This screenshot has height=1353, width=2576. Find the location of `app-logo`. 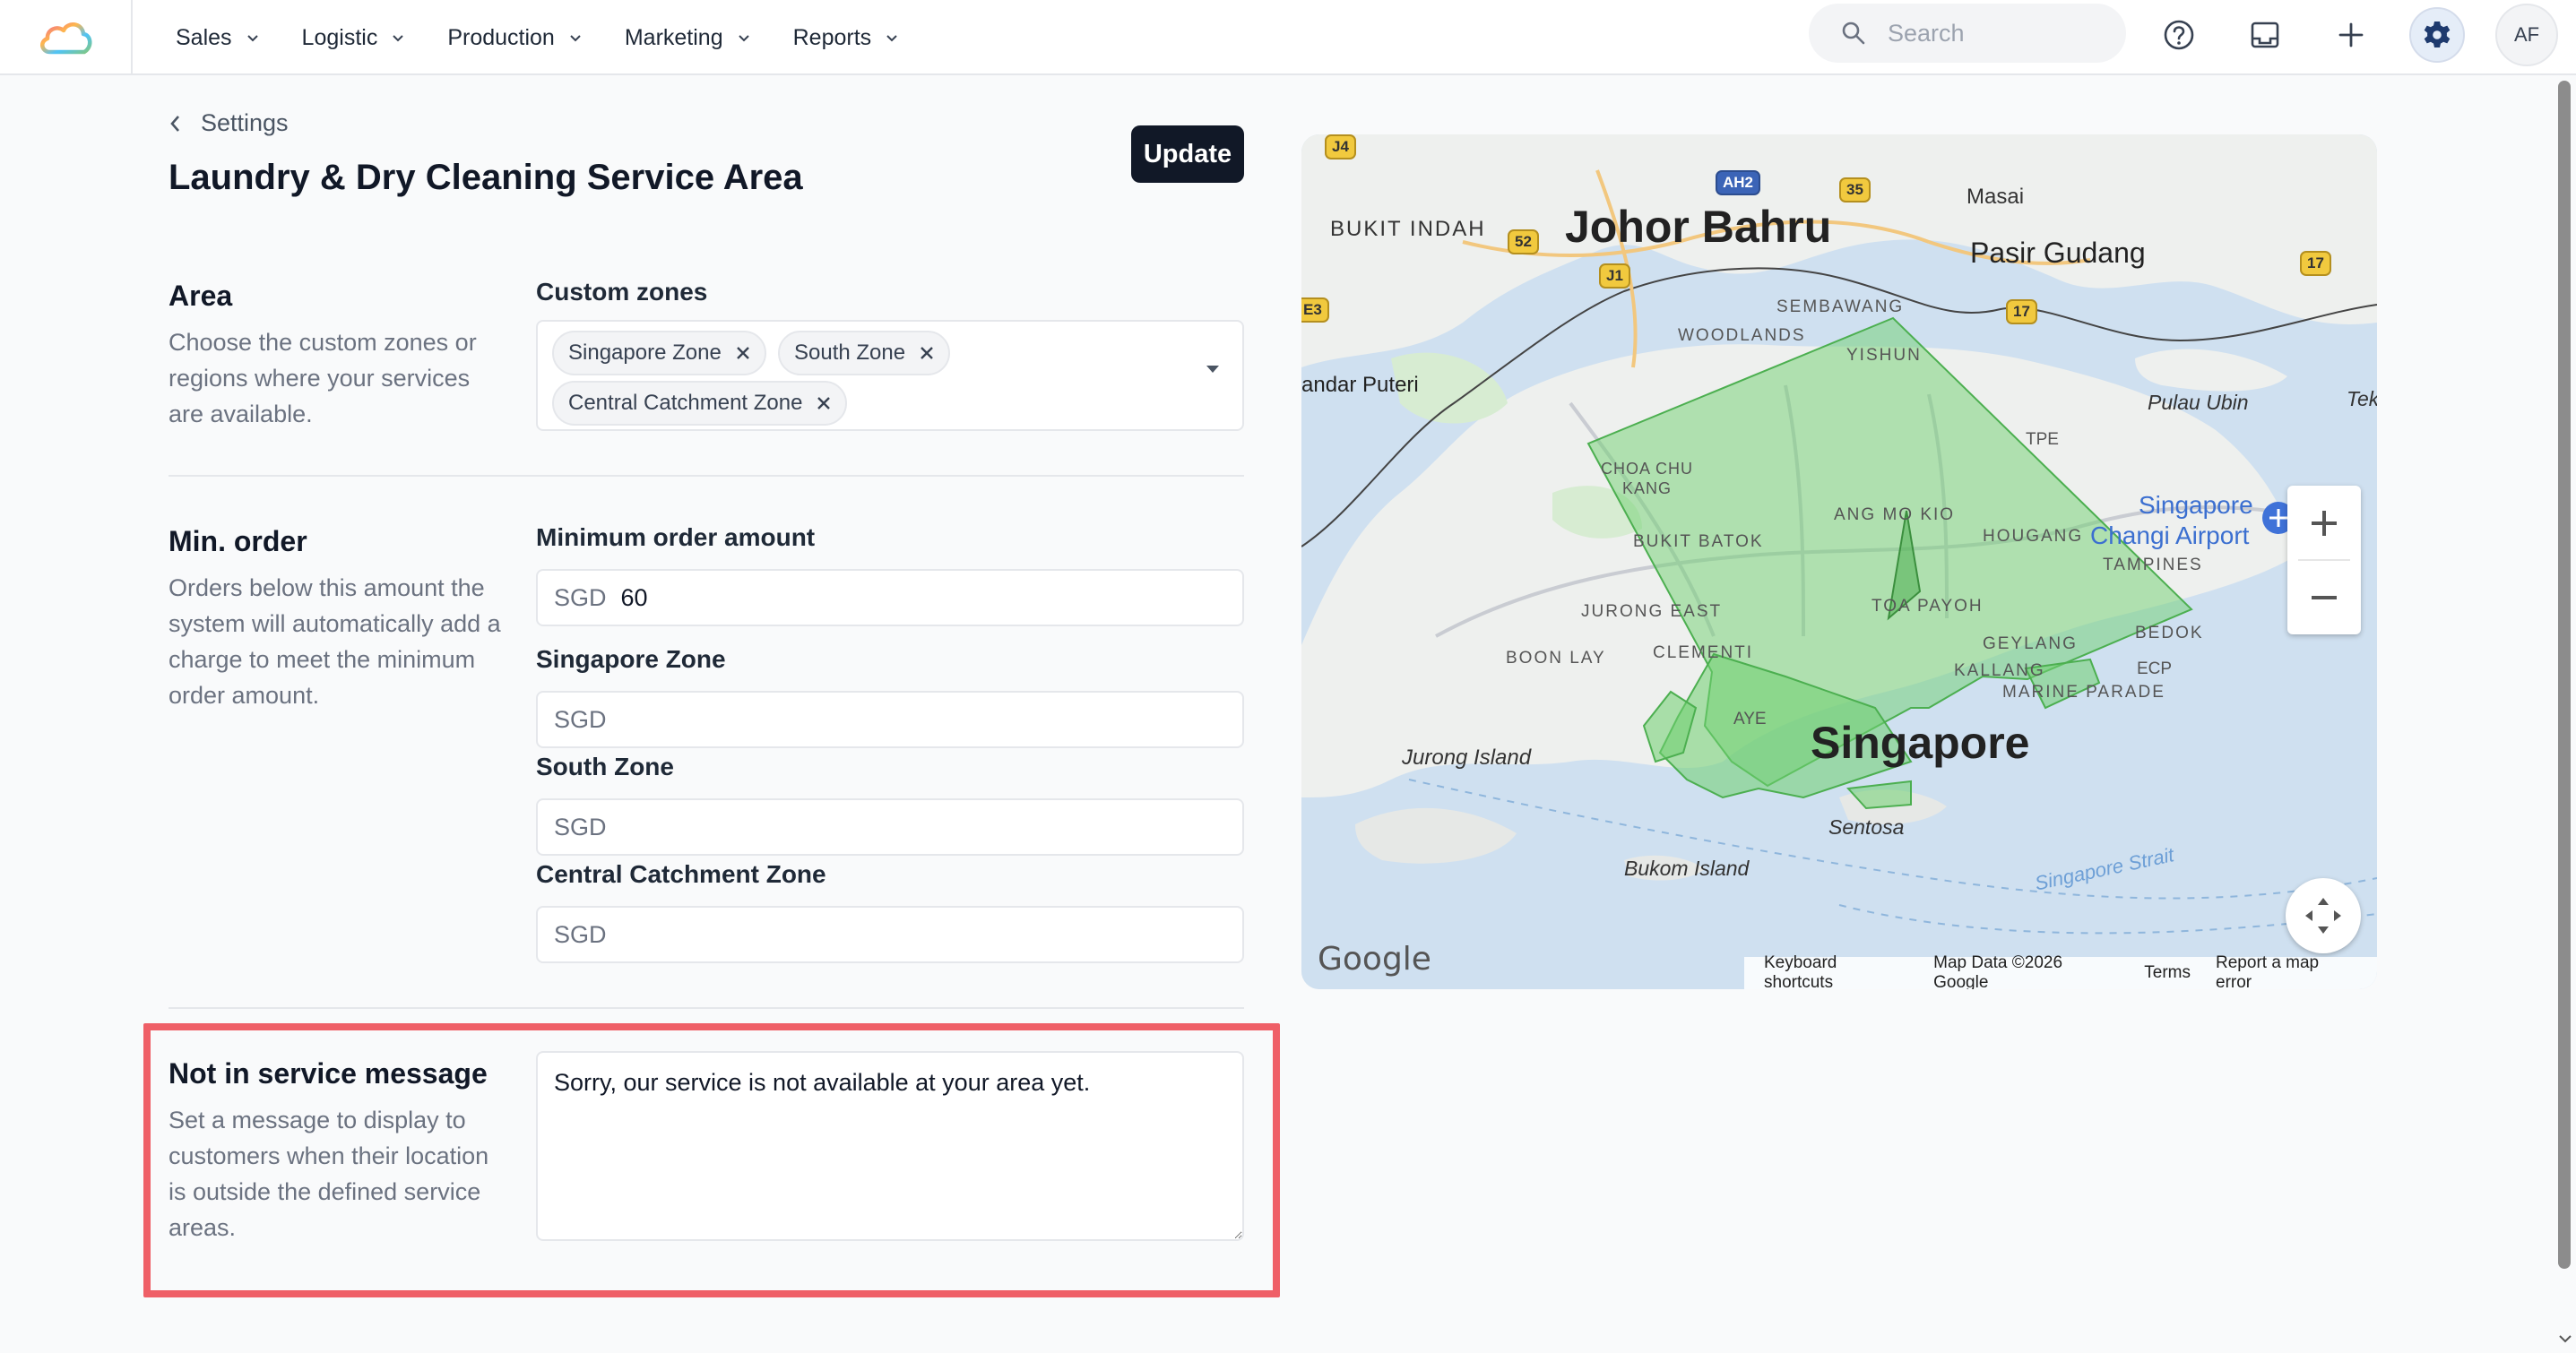

app-logo is located at coordinates (66, 37).